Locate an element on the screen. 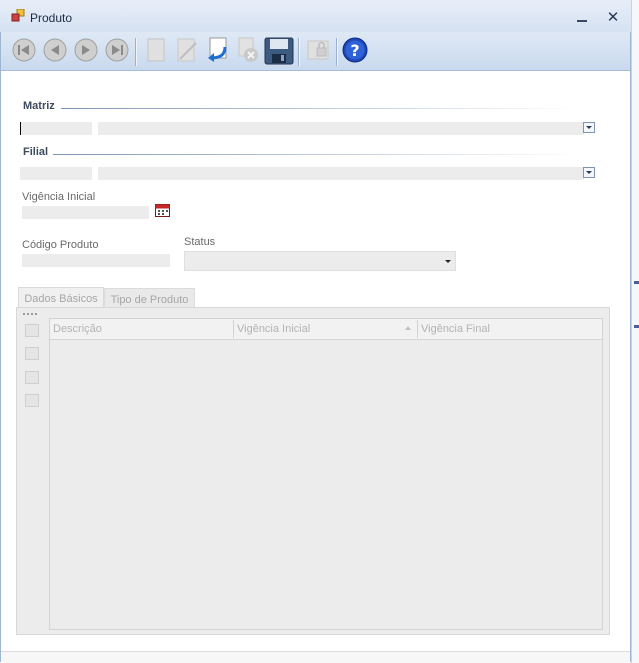 This screenshot has width=639, height=663. help-button: ? is located at coordinates (355, 50).